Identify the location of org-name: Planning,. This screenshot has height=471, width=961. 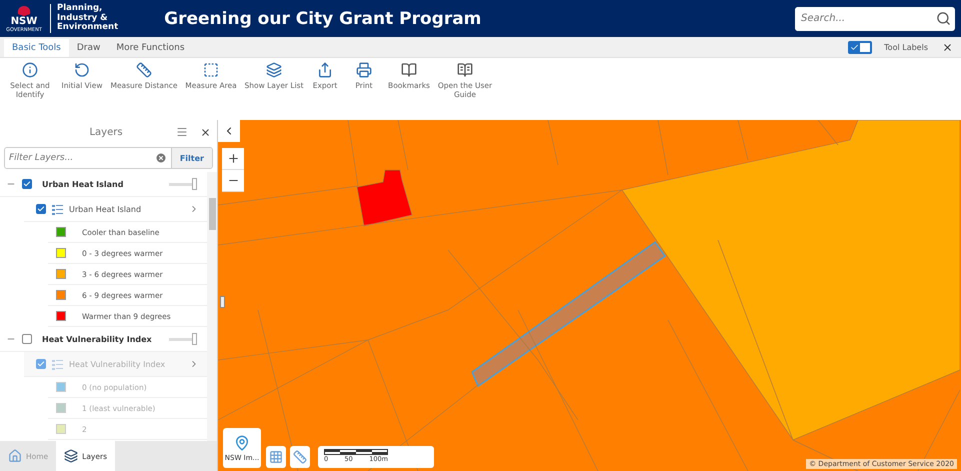
(80, 9).